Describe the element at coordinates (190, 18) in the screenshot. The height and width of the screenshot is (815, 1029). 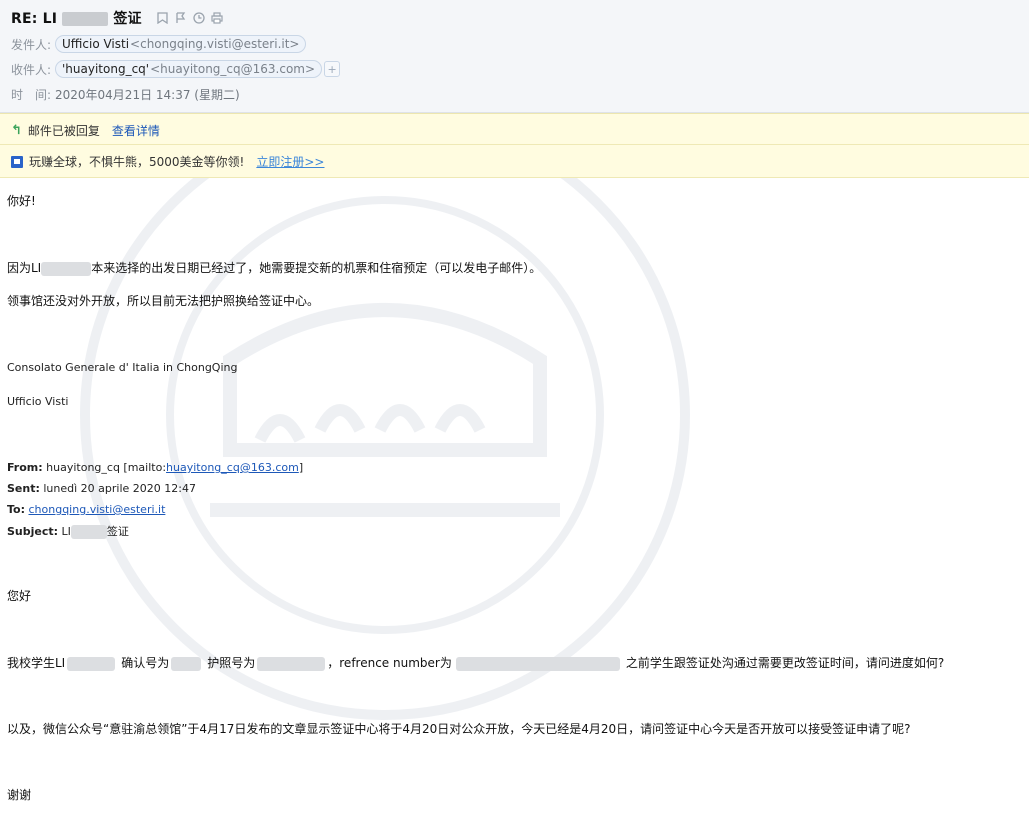
I see `subject-actions` at that location.